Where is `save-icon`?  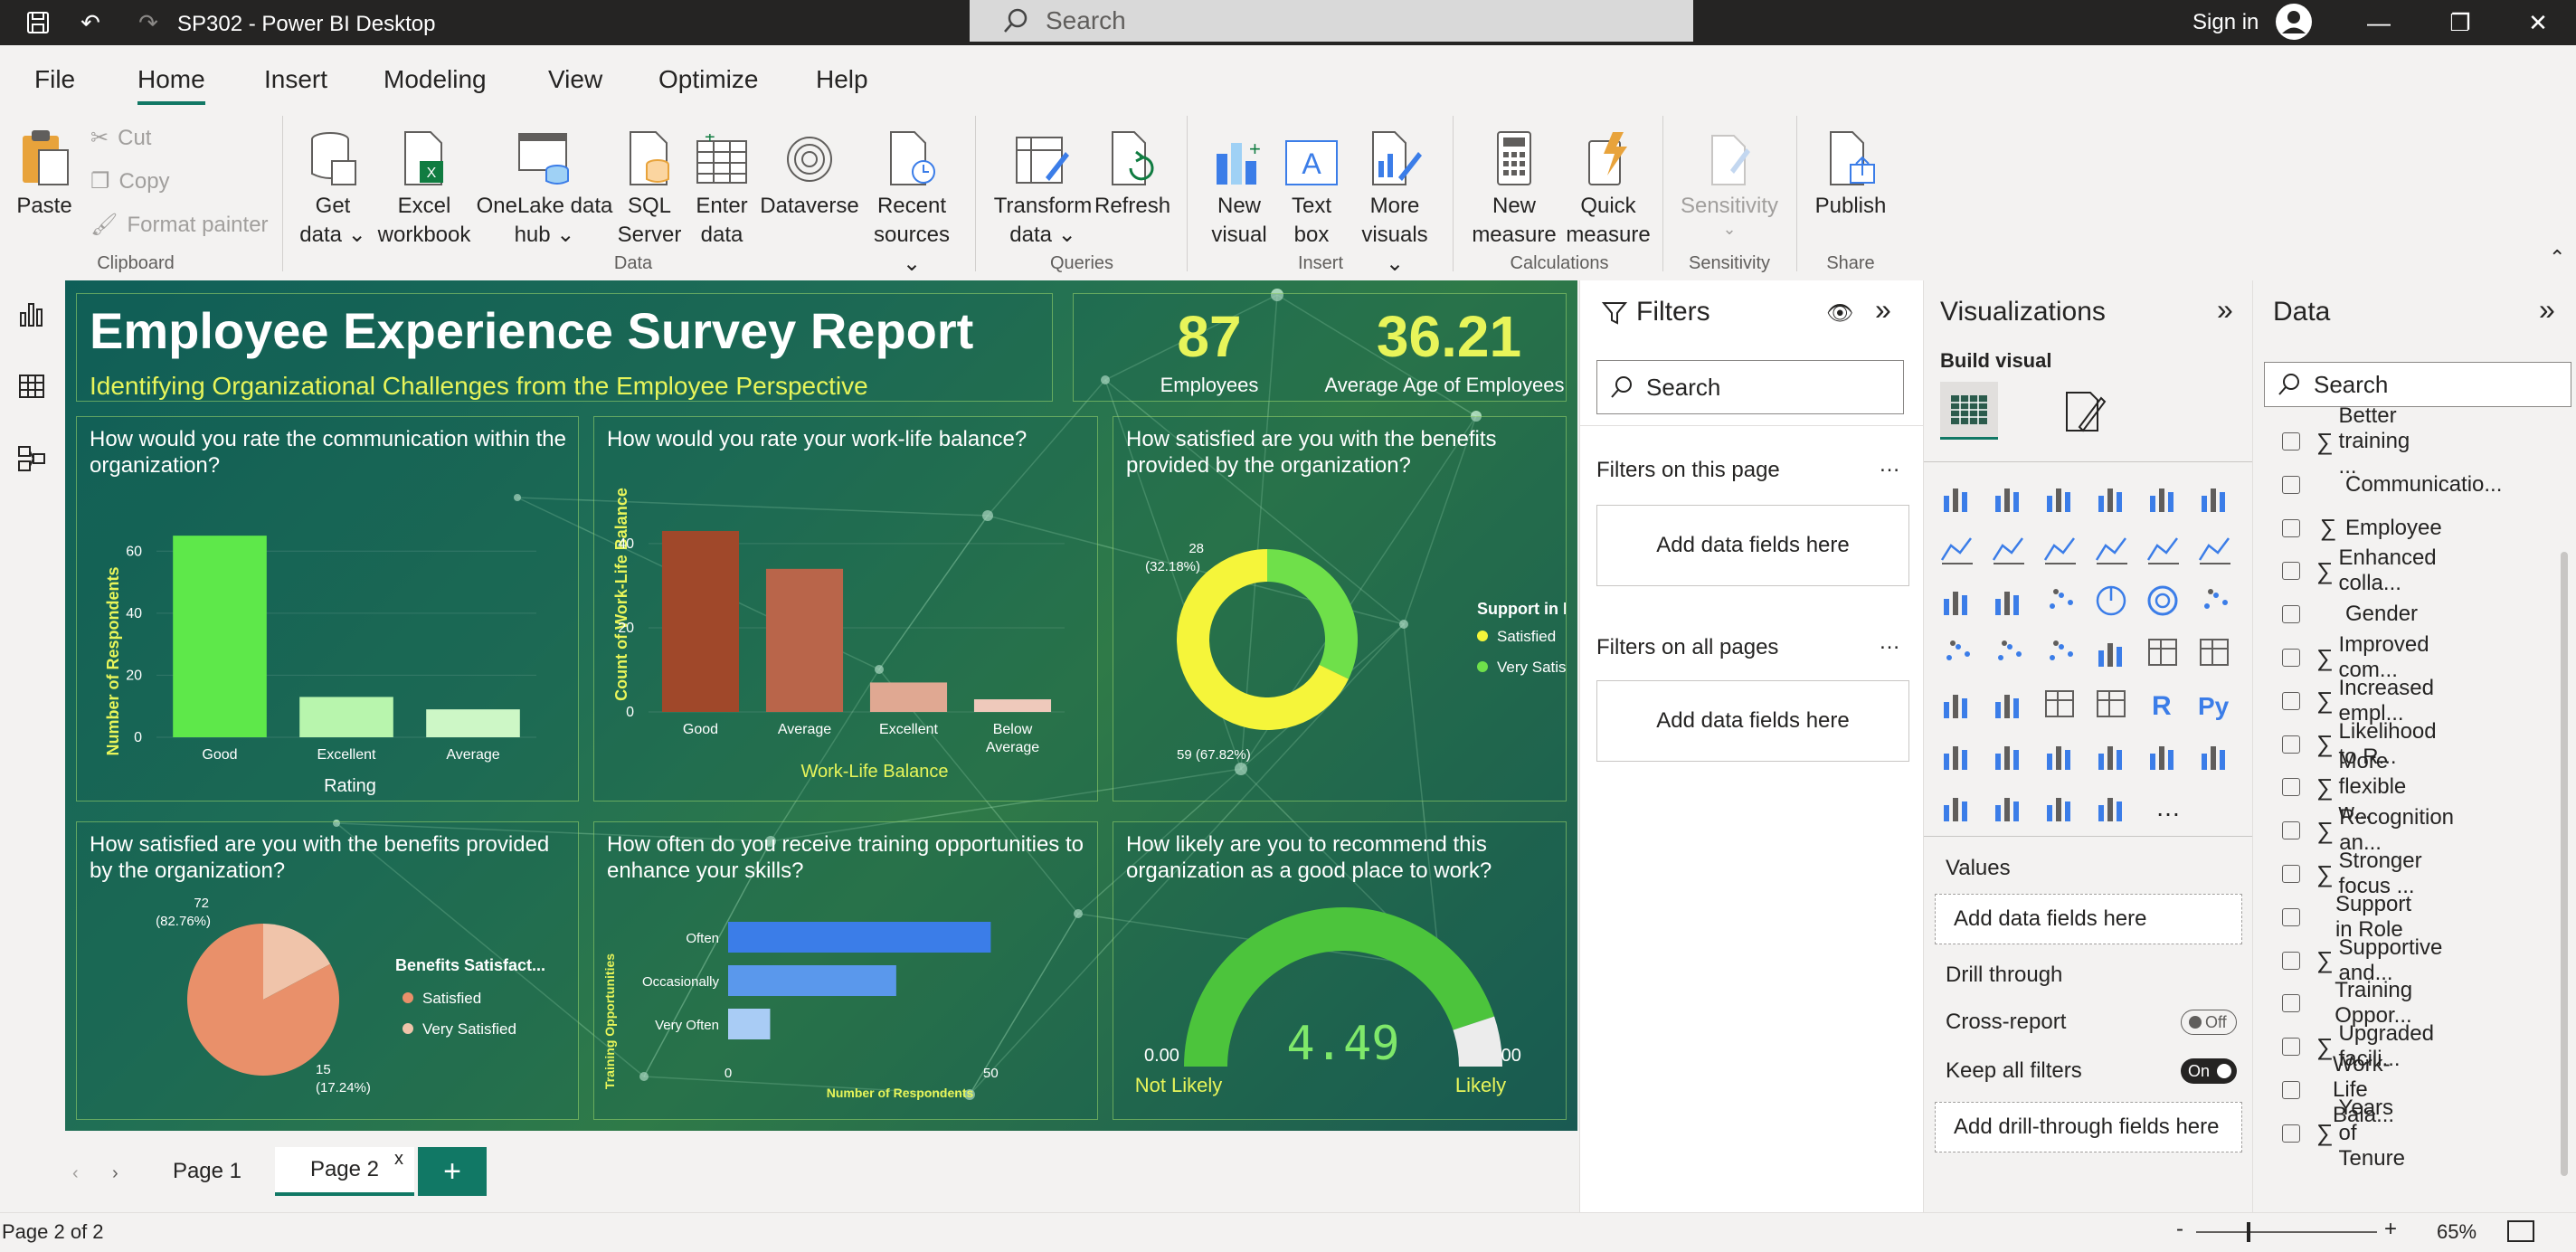
save-icon is located at coordinates (38, 22).